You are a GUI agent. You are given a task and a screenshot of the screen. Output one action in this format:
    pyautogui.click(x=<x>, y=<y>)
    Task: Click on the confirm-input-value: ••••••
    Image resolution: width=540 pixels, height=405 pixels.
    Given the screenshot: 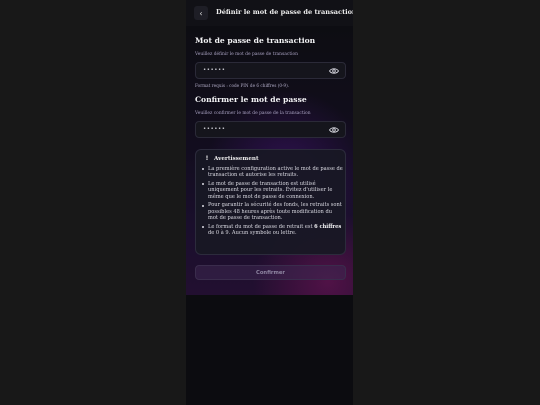 What is the action you would take?
    pyautogui.click(x=214, y=129)
    